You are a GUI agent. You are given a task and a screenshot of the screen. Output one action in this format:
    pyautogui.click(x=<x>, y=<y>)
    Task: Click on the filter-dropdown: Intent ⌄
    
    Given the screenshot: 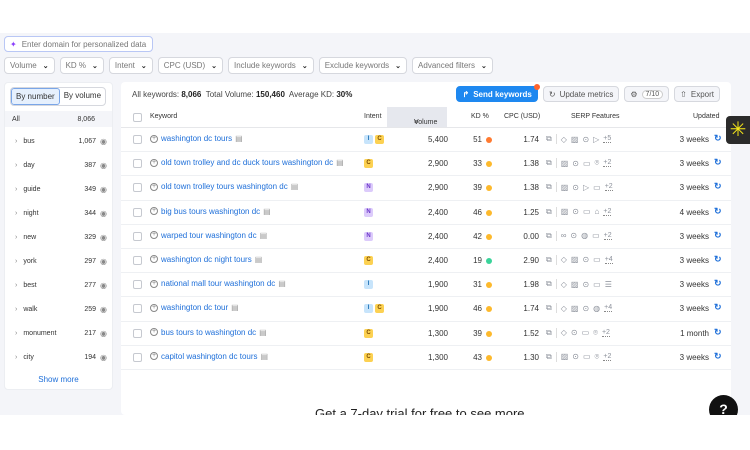 What is the action you would take?
    pyautogui.click(x=130, y=65)
    